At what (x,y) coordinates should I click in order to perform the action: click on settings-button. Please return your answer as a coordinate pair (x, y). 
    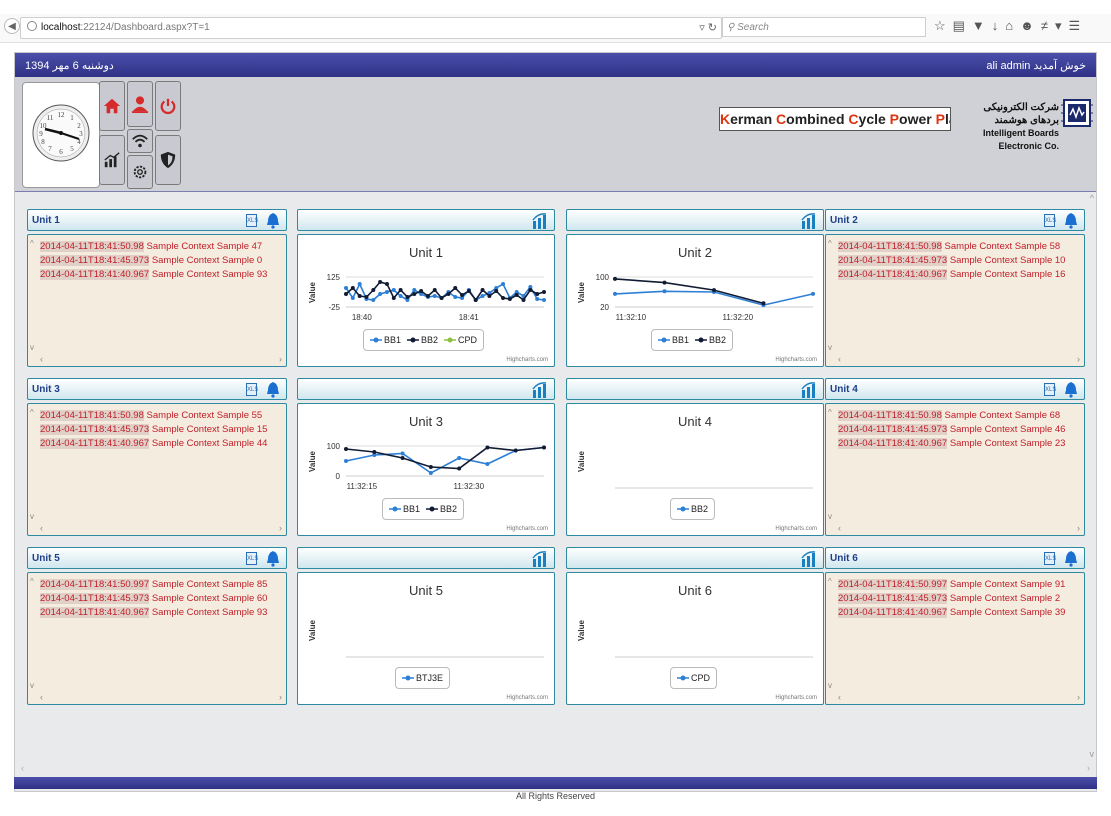
    Looking at the image, I should click on (140, 172).